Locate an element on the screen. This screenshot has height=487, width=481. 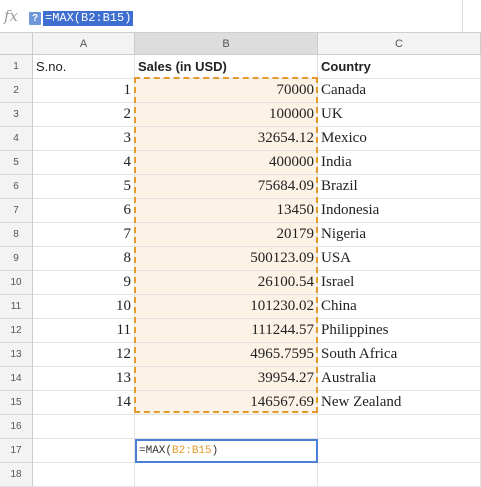
cell-country: Indonesia is located at coordinates (399, 211).